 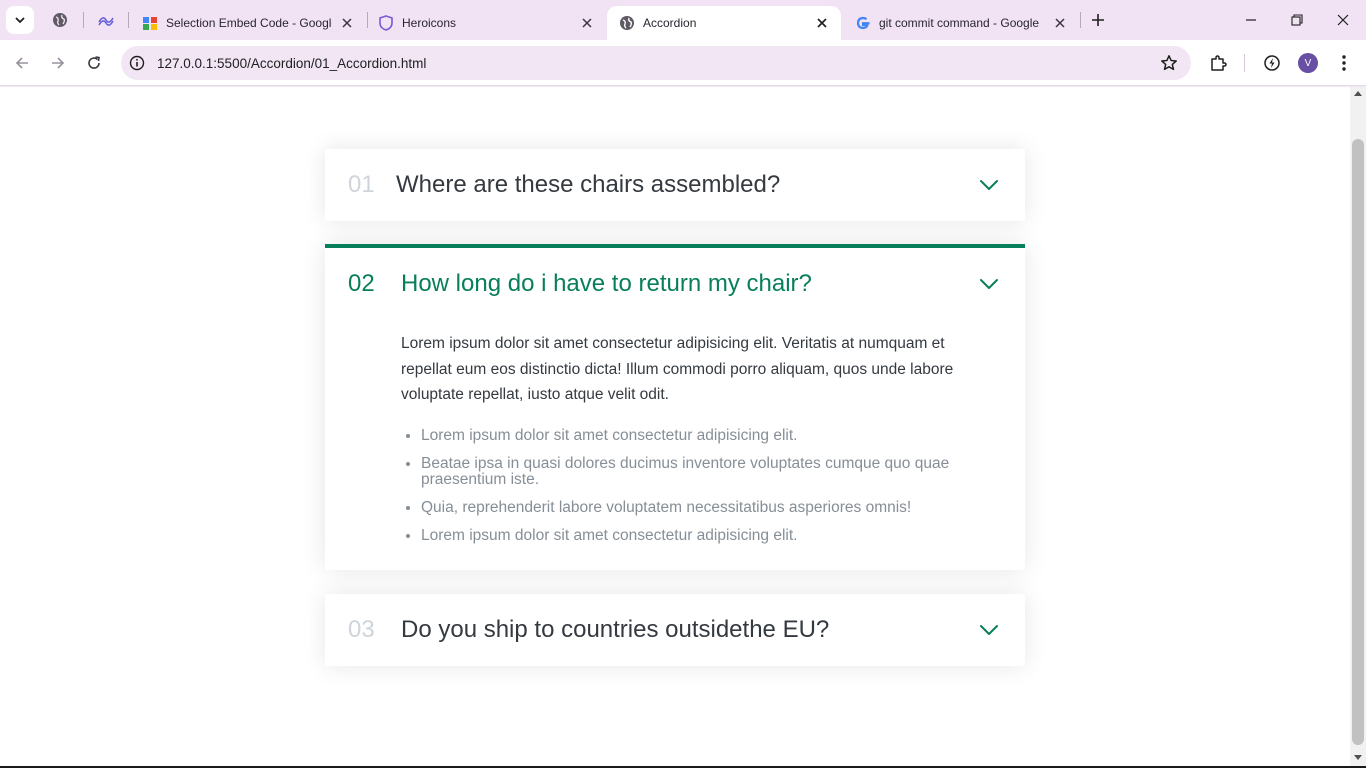 I want to click on tab-title: git commit command - Google, so click(x=959, y=23).